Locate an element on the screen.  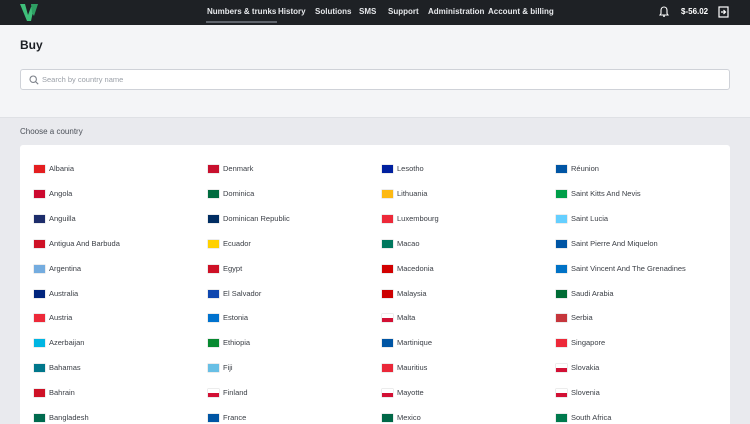
country-item: Saint Kitts And Nevis is located at coordinates (598, 194).